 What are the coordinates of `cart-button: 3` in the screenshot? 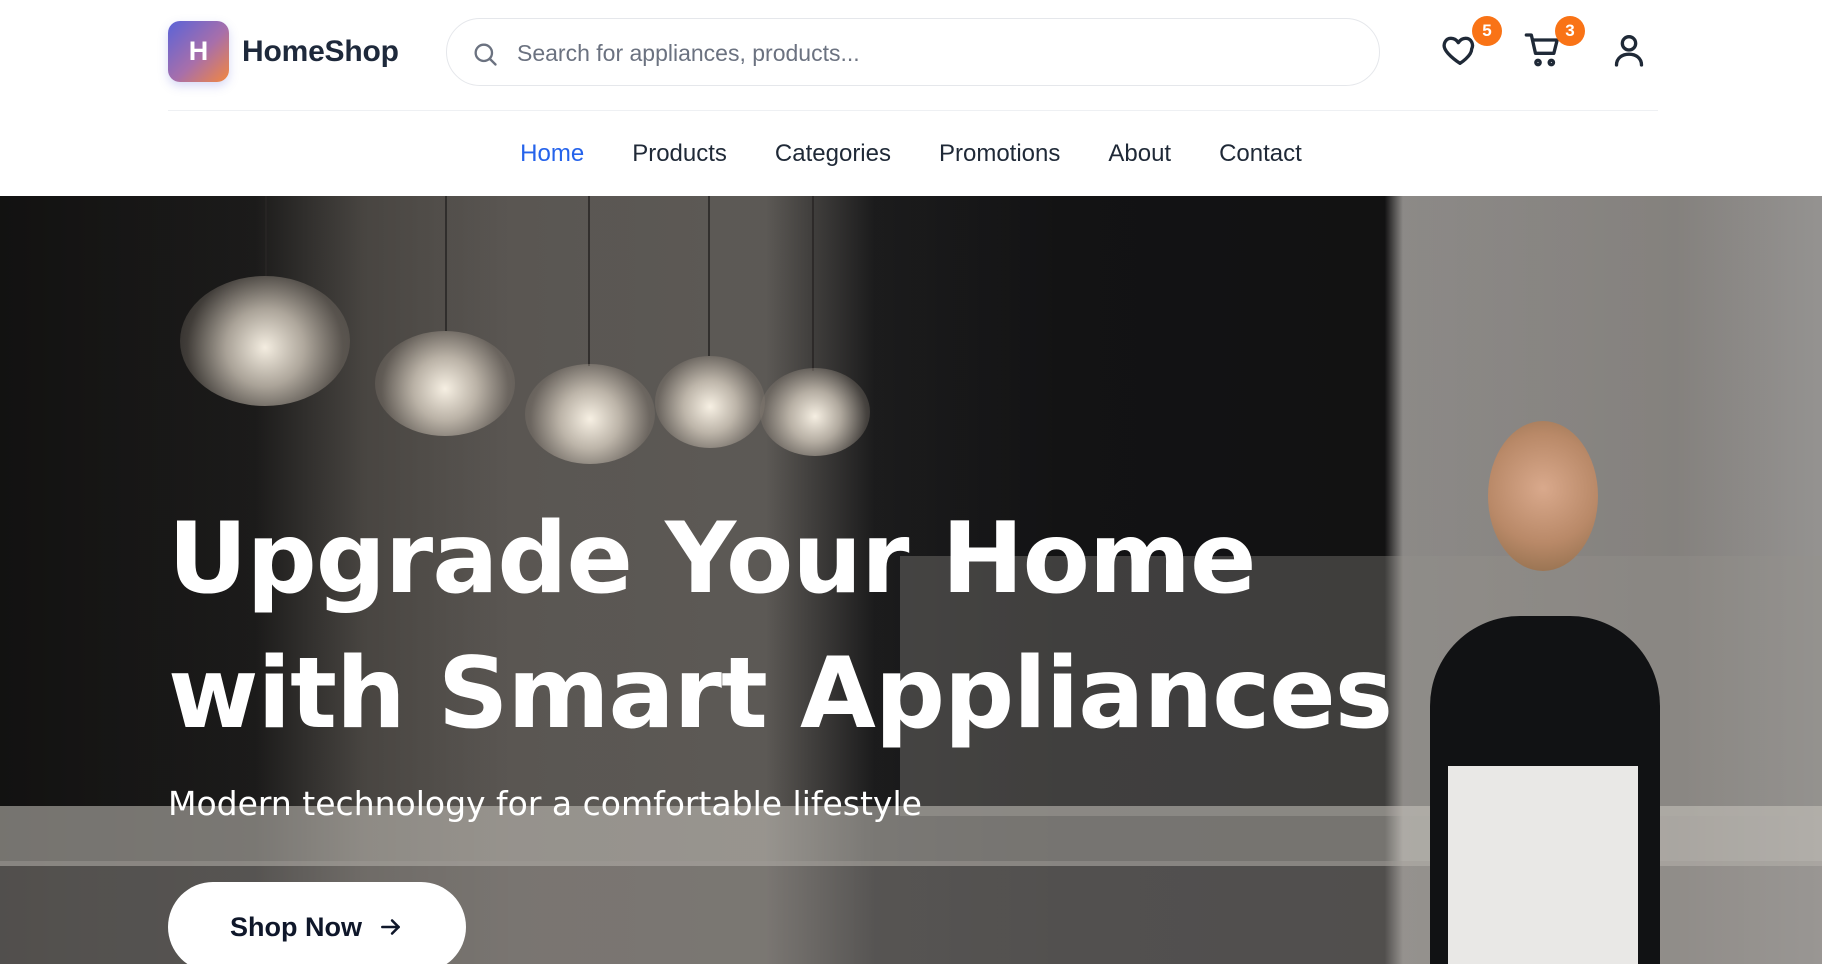 It's located at (1554, 45).